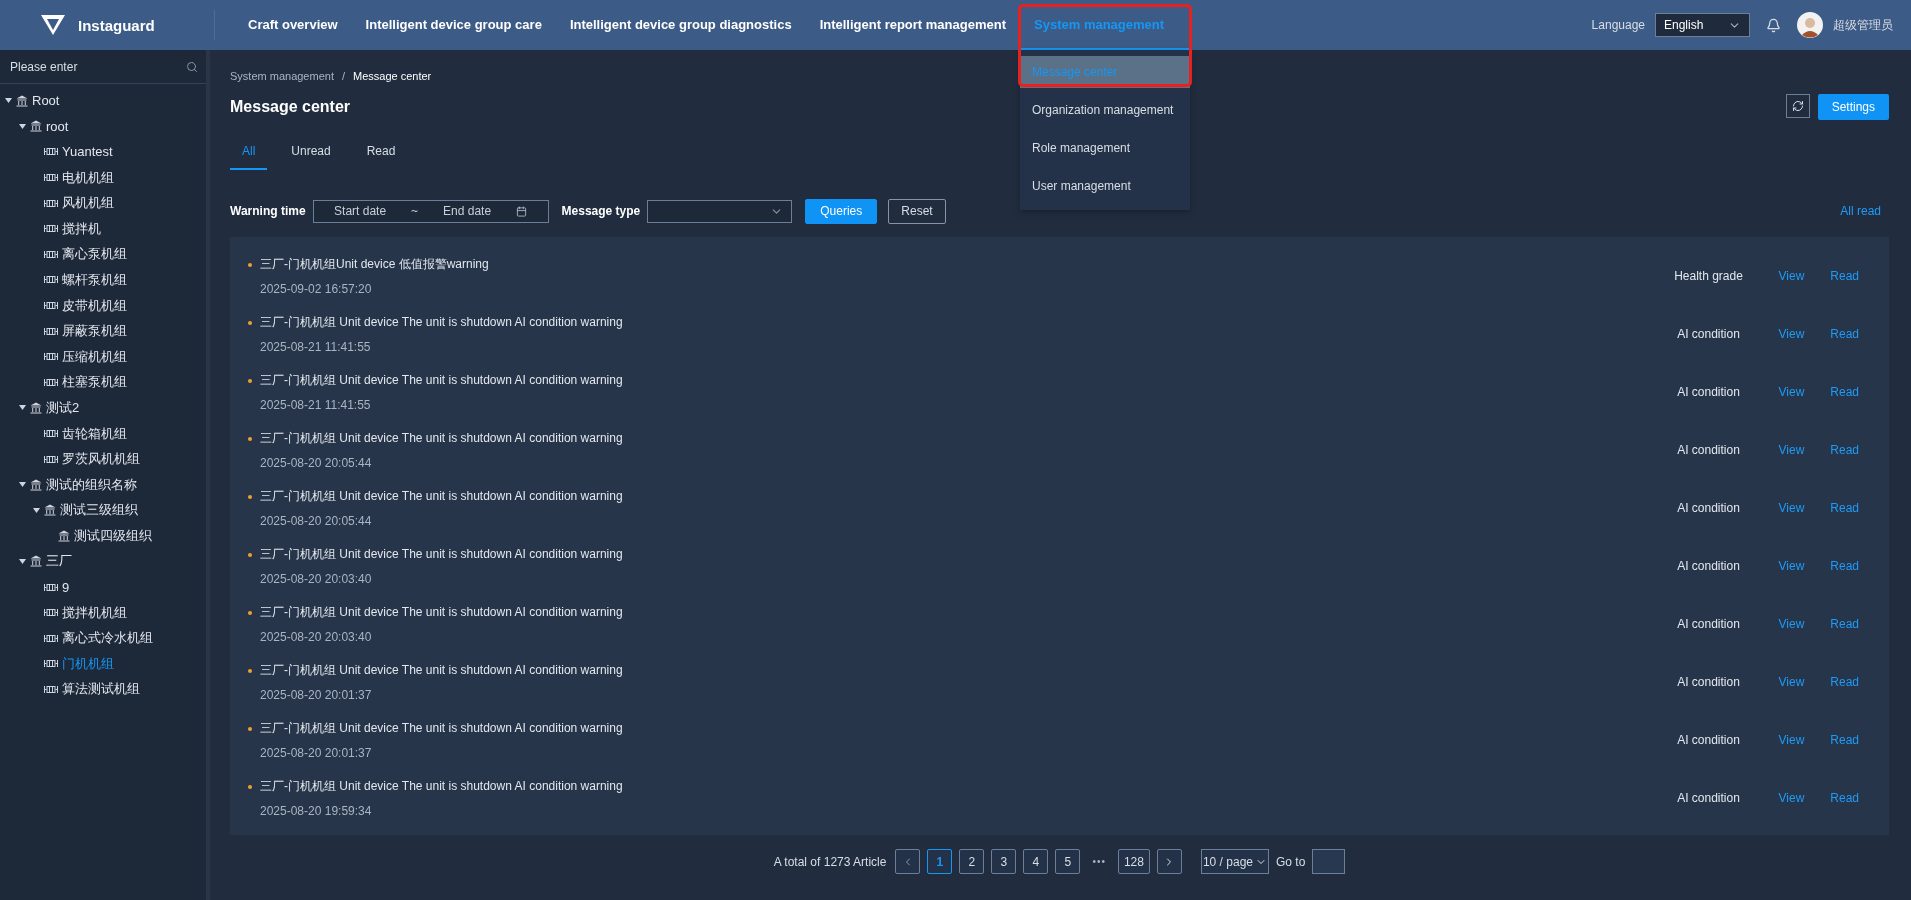  Describe the element at coordinates (917, 211) in the screenshot. I see `reset-button: Reset` at that location.